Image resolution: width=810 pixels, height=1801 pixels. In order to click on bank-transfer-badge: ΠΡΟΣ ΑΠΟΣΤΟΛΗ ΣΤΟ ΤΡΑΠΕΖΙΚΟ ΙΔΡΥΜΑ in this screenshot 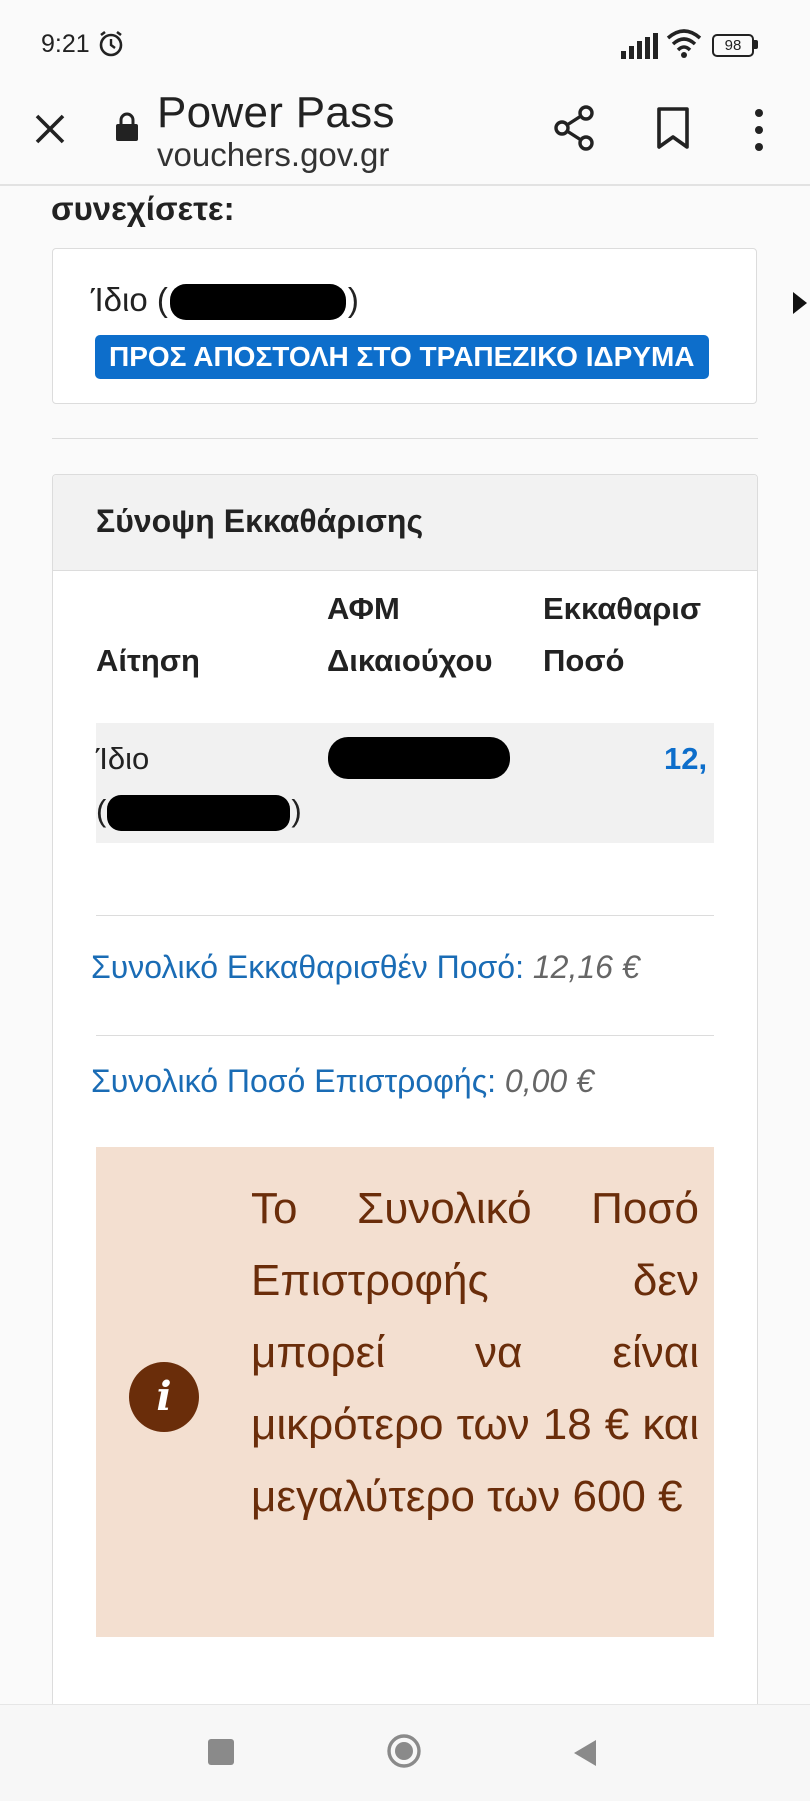, I will do `click(402, 357)`.